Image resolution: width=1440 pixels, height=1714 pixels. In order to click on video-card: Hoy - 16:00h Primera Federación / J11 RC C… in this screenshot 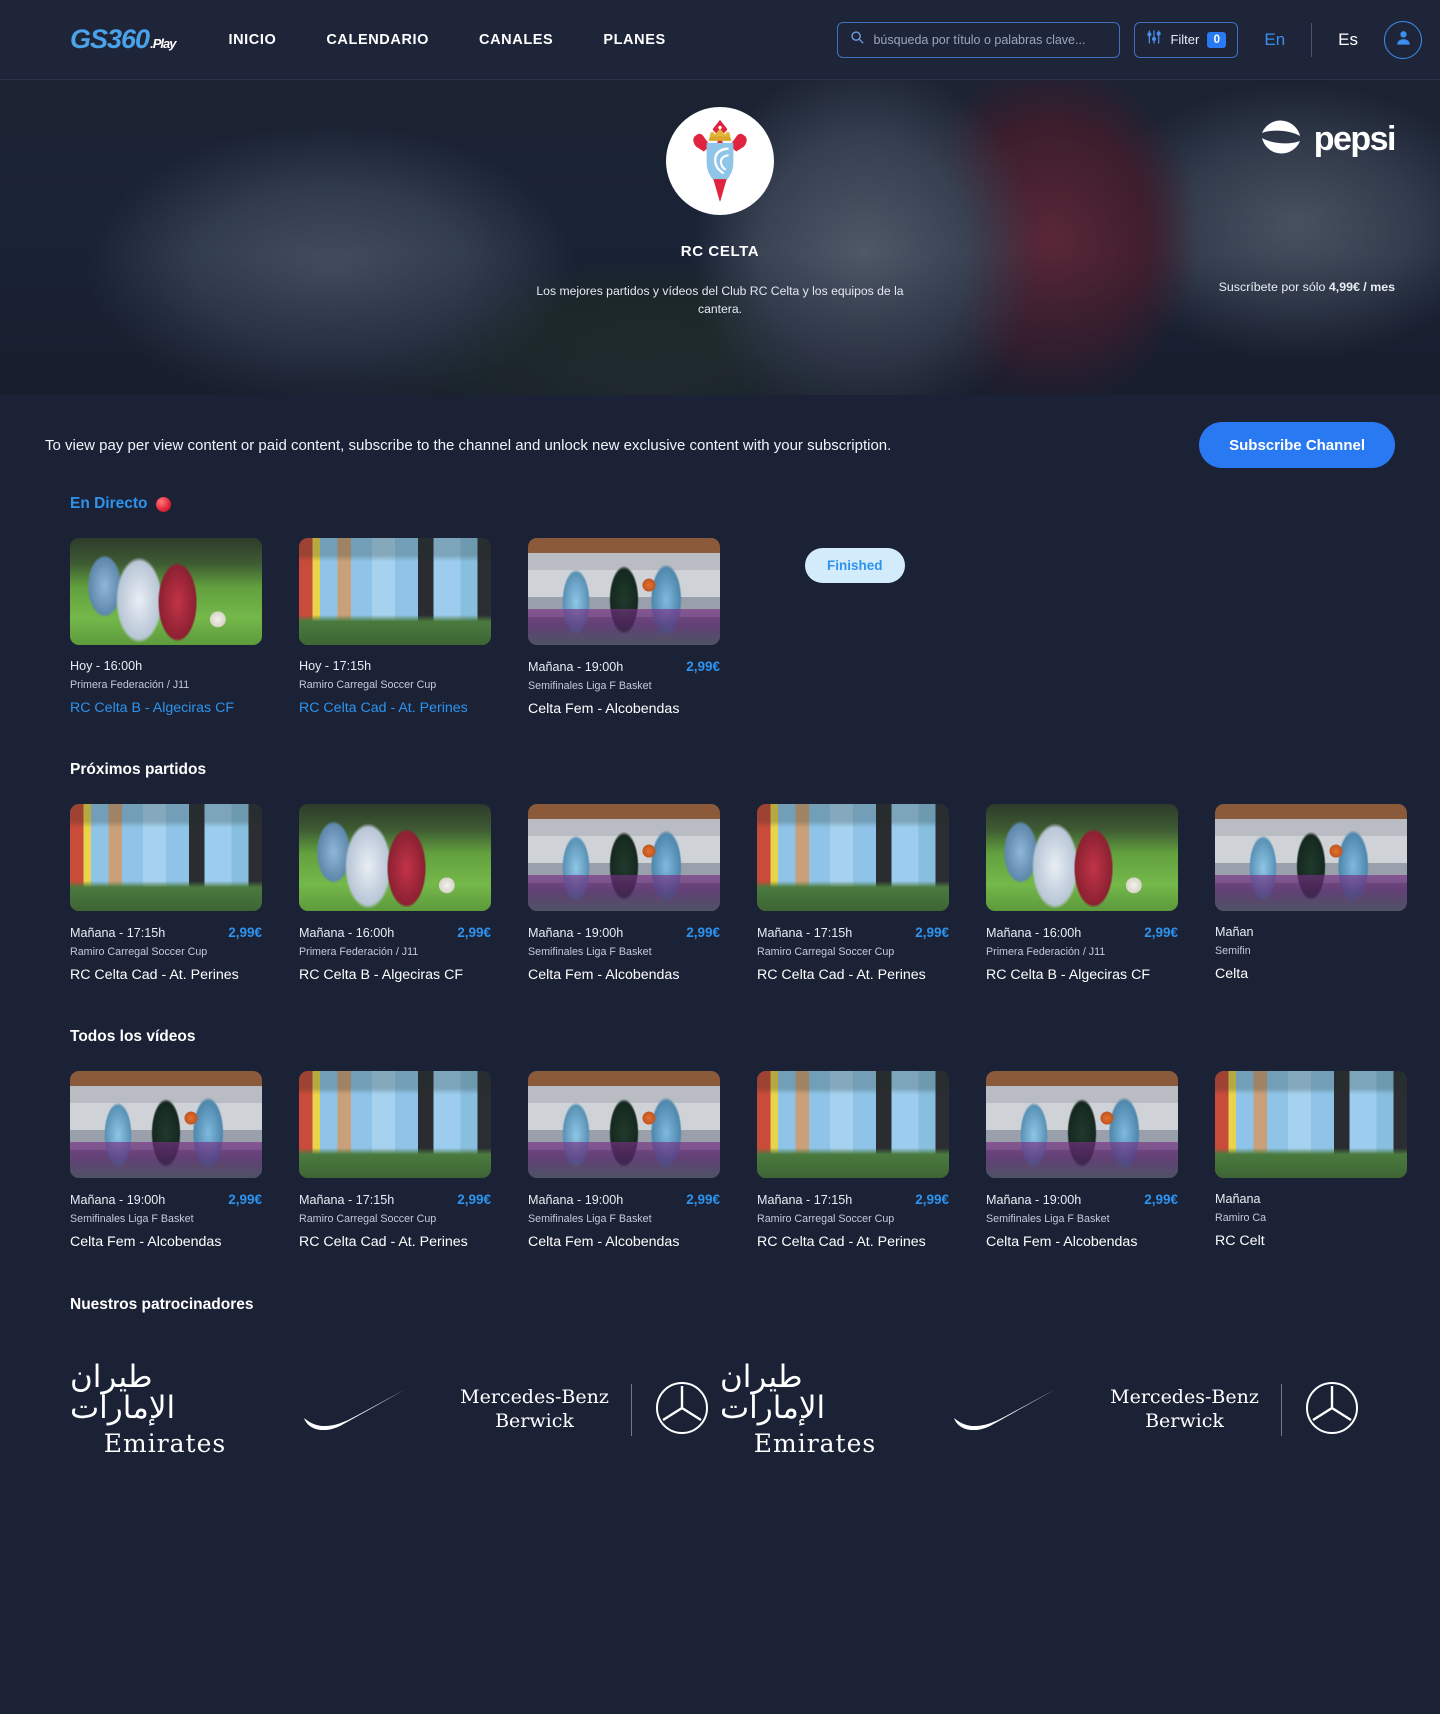, I will do `click(166, 627)`.